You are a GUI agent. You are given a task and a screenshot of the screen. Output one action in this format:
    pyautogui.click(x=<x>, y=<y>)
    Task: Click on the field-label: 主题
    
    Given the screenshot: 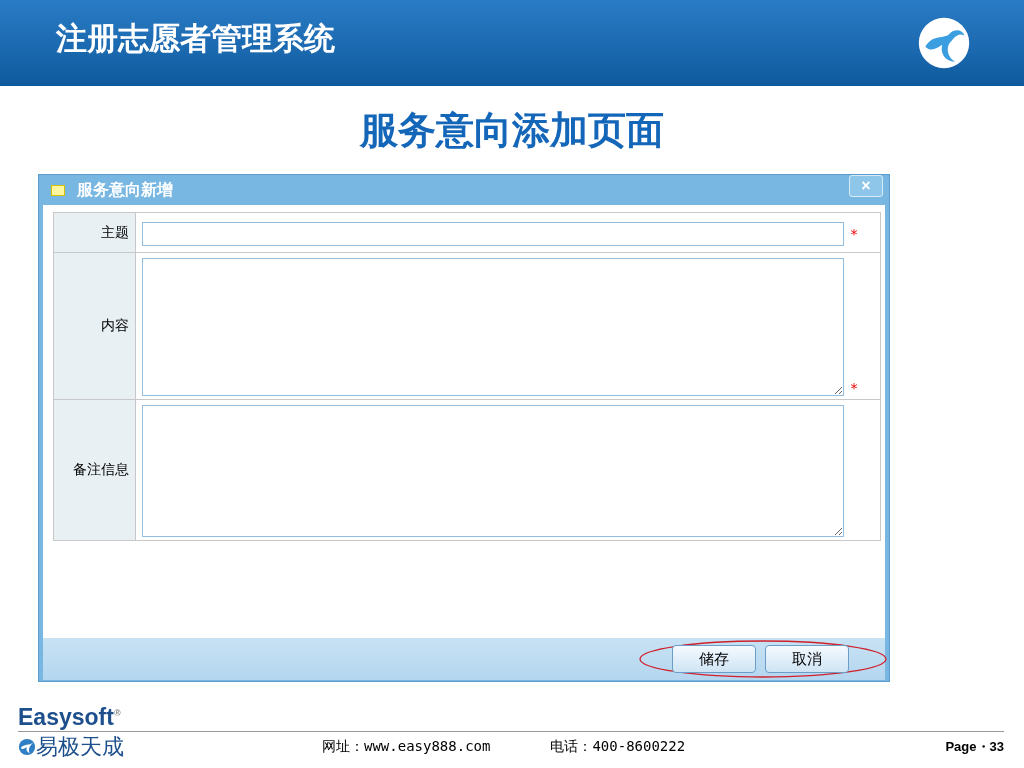 What is the action you would take?
    pyautogui.click(x=95, y=232)
    